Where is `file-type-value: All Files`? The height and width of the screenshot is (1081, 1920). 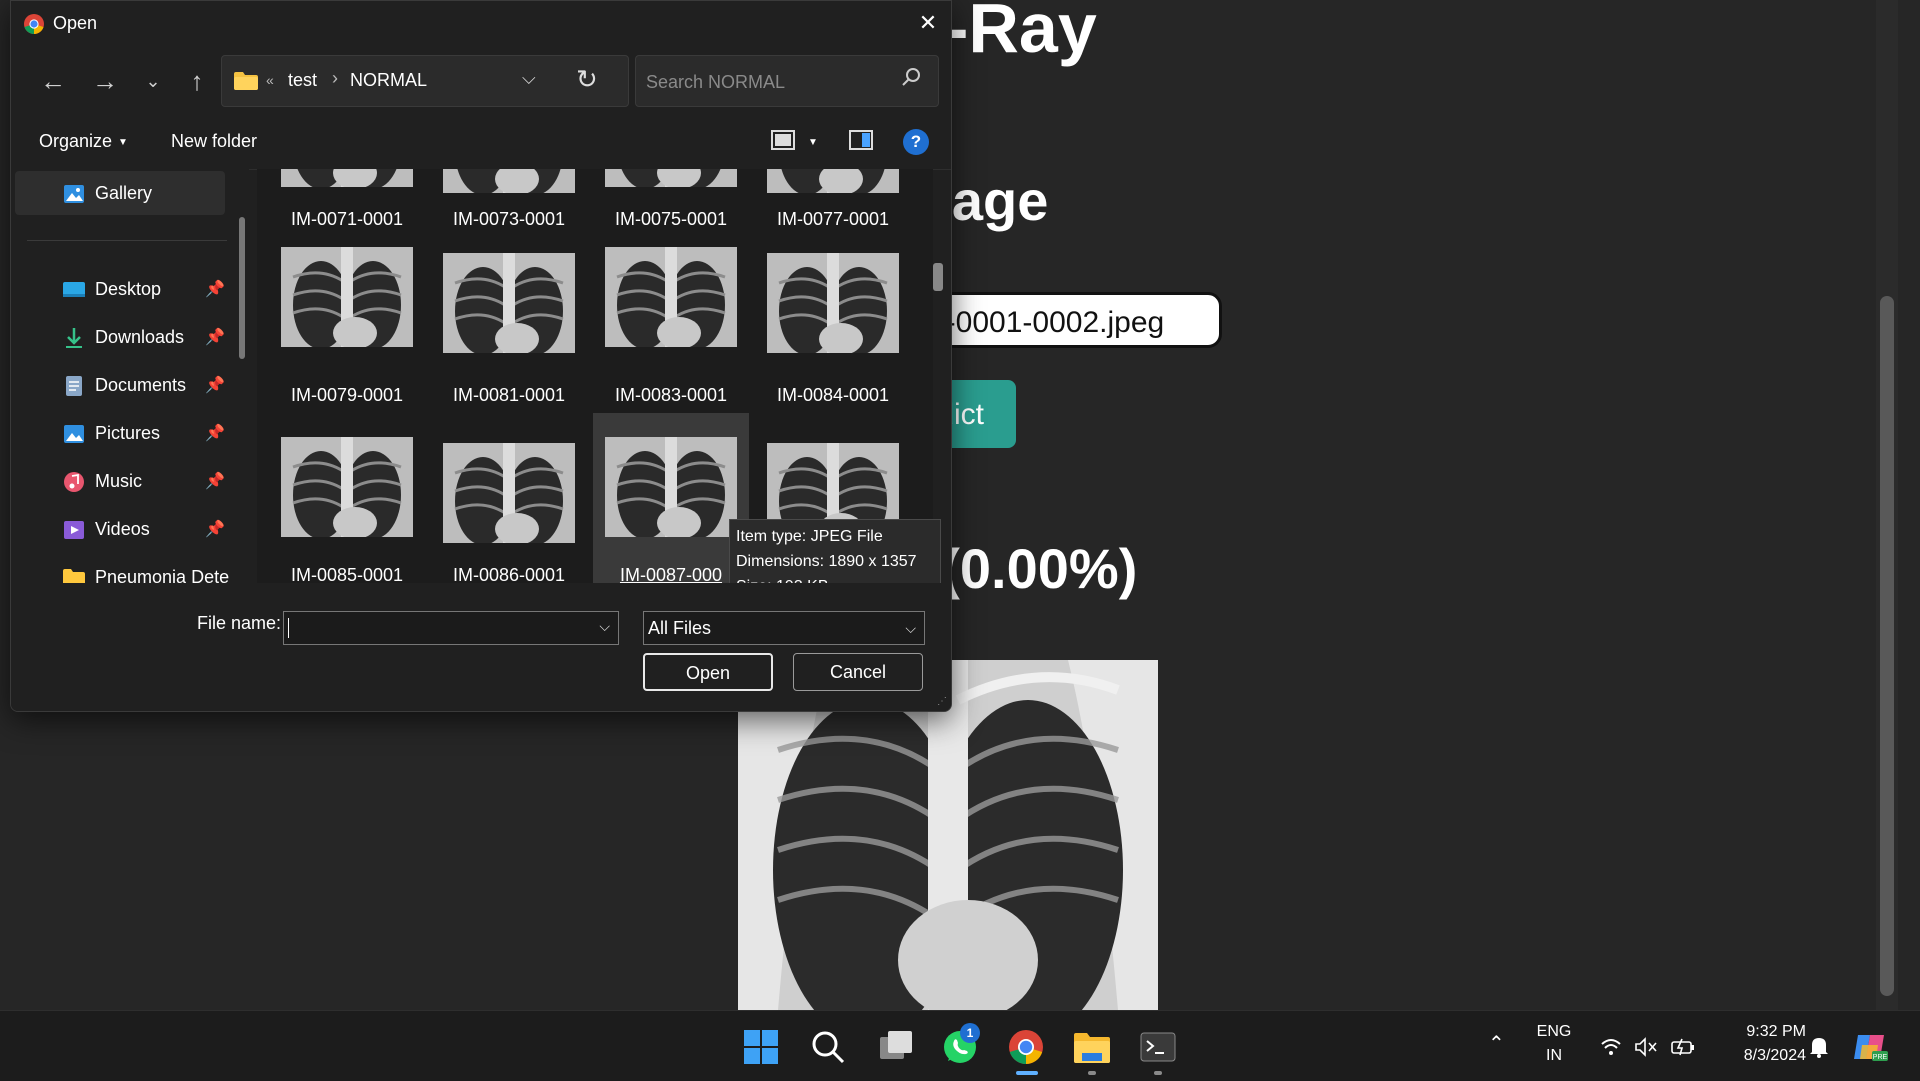
file-type-value: All Files is located at coordinates (680, 628).